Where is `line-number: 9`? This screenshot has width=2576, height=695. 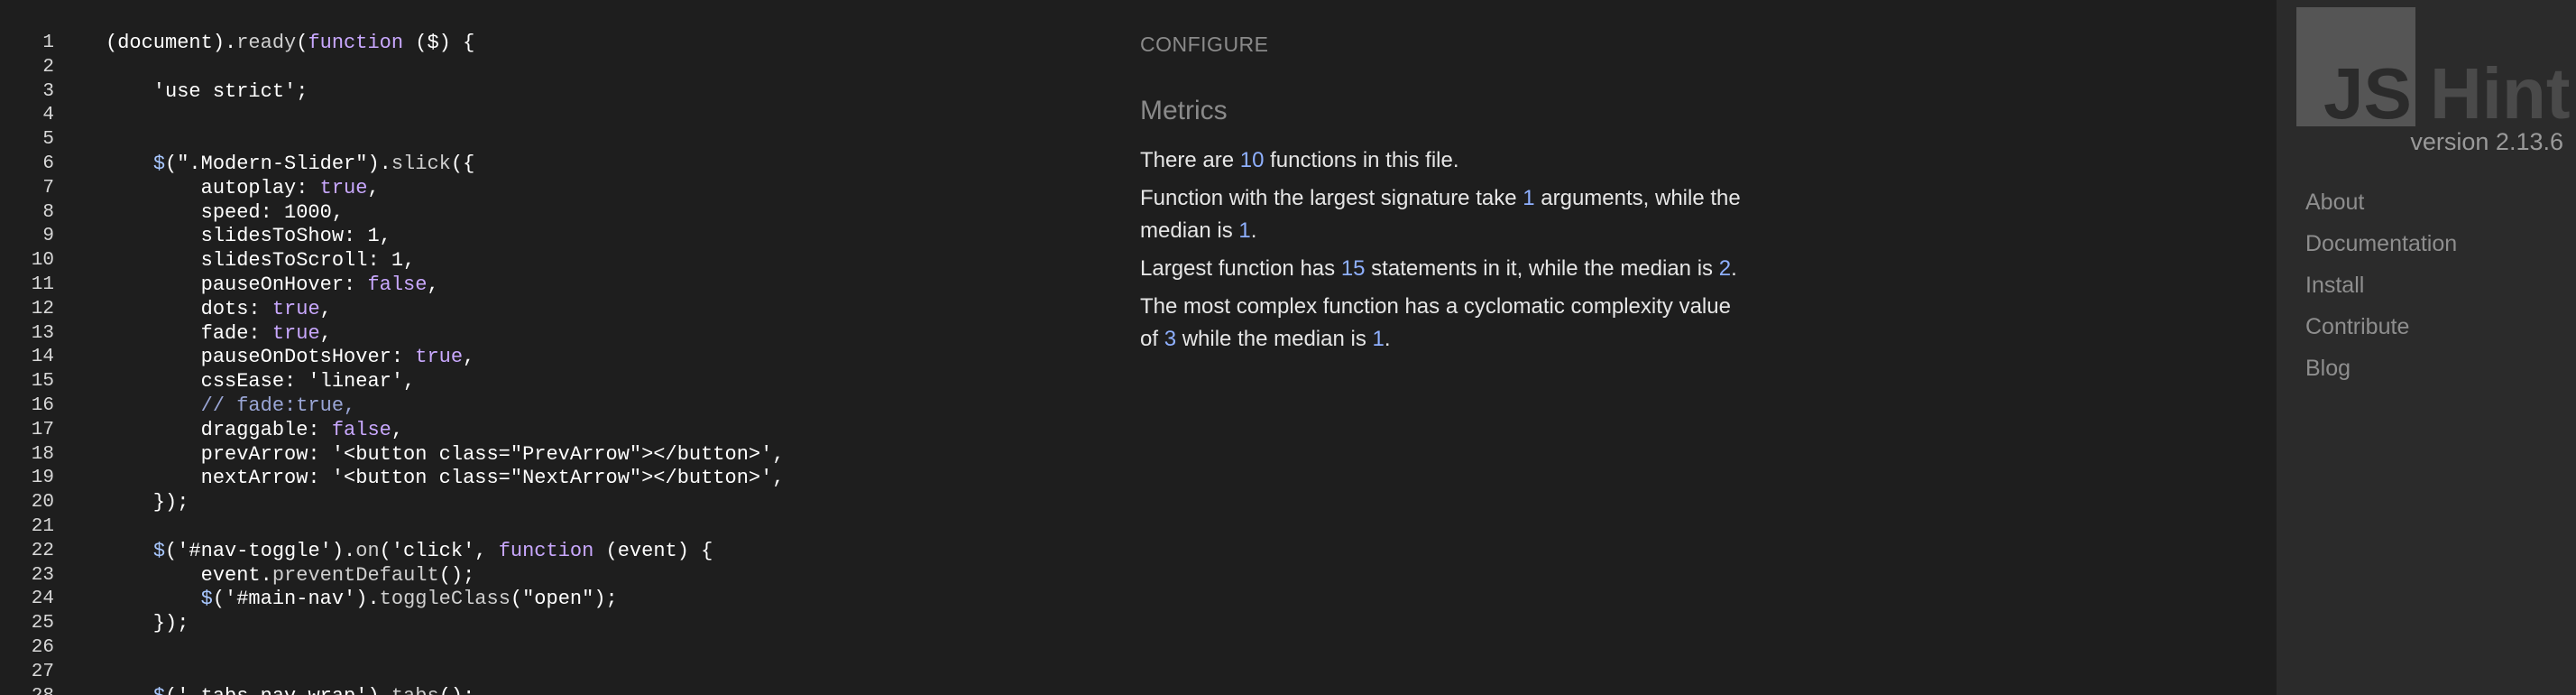 line-number: 9 is located at coordinates (48, 236).